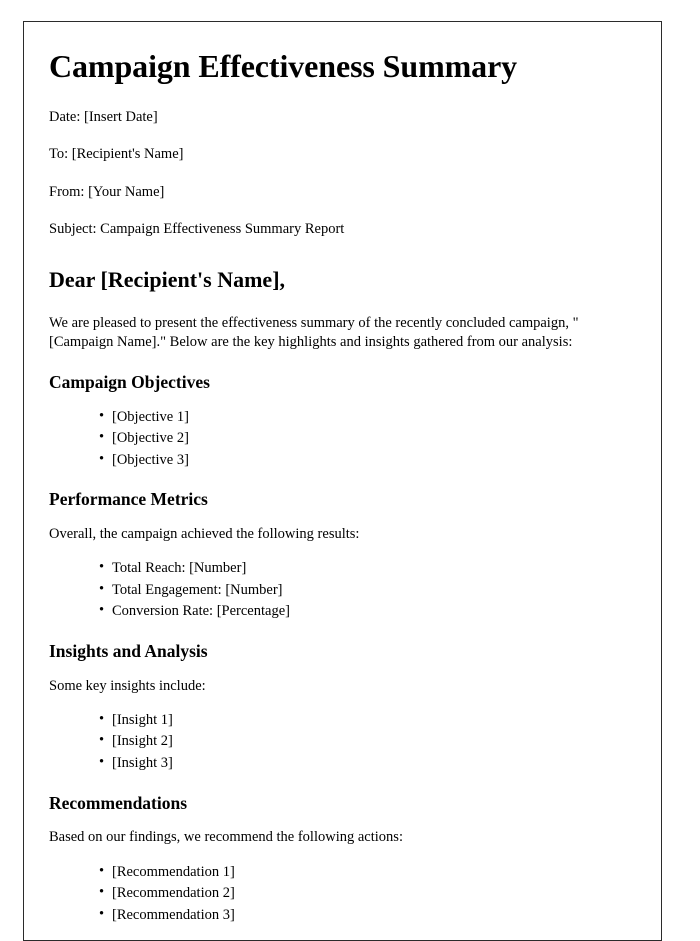 This screenshot has width=700, height=941. What do you see at coordinates (107, 191) in the screenshot?
I see `meta-line-from: From: [Your Name]` at bounding box center [107, 191].